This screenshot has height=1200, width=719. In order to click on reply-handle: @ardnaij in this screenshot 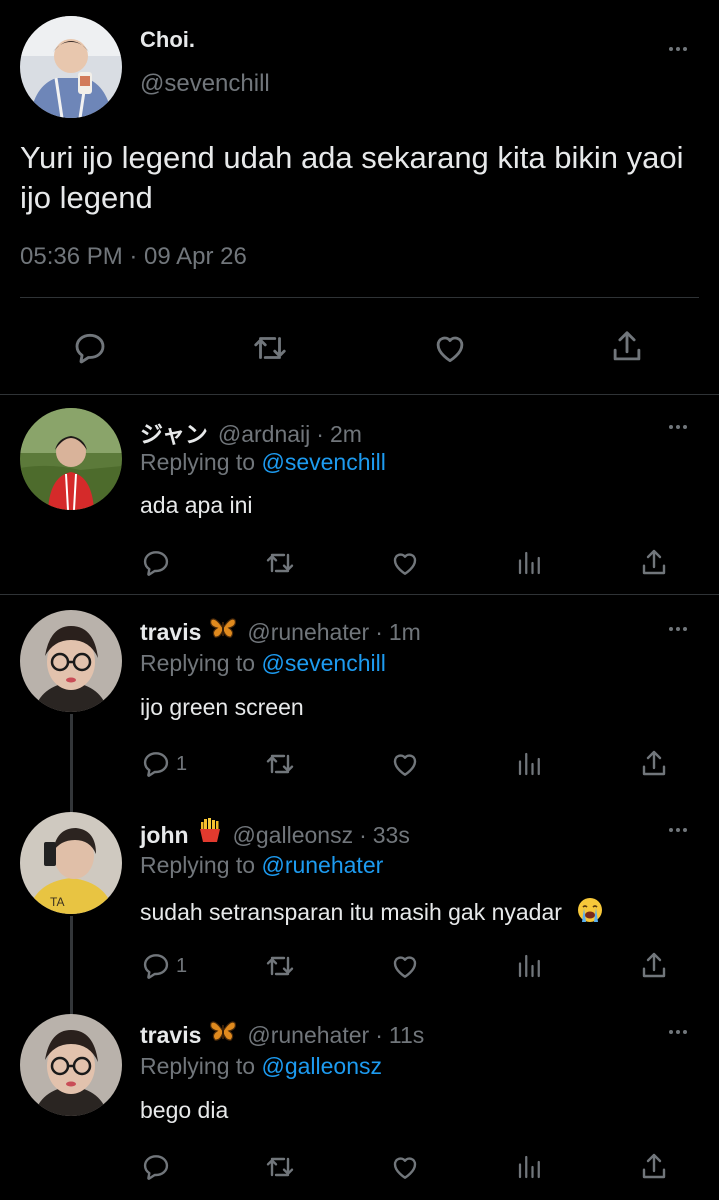, I will do `click(264, 434)`.